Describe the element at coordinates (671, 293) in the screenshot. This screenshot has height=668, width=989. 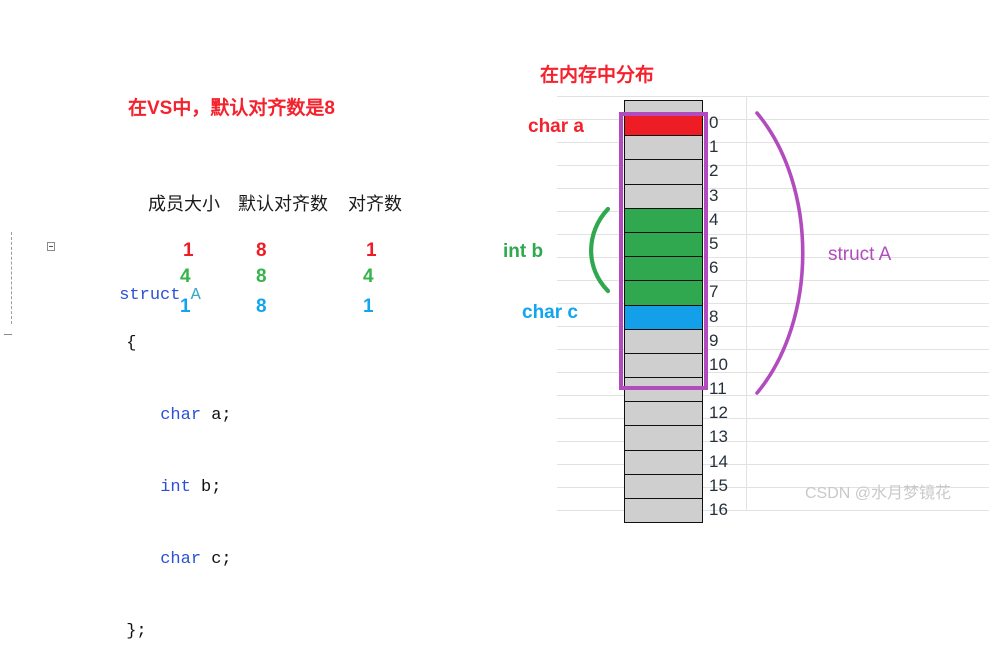
I see `memory-cell-7: 7` at that location.